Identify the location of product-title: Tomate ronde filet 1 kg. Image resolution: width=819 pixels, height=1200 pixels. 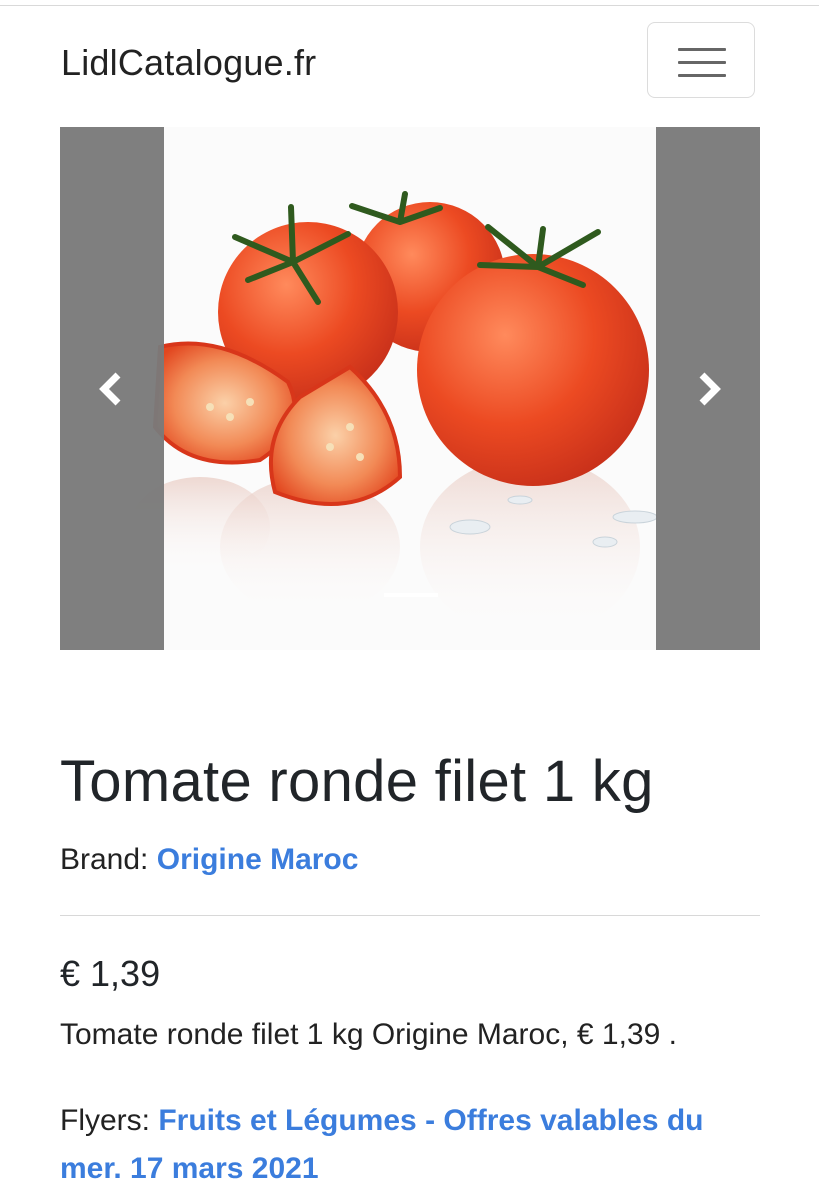
(357, 781).